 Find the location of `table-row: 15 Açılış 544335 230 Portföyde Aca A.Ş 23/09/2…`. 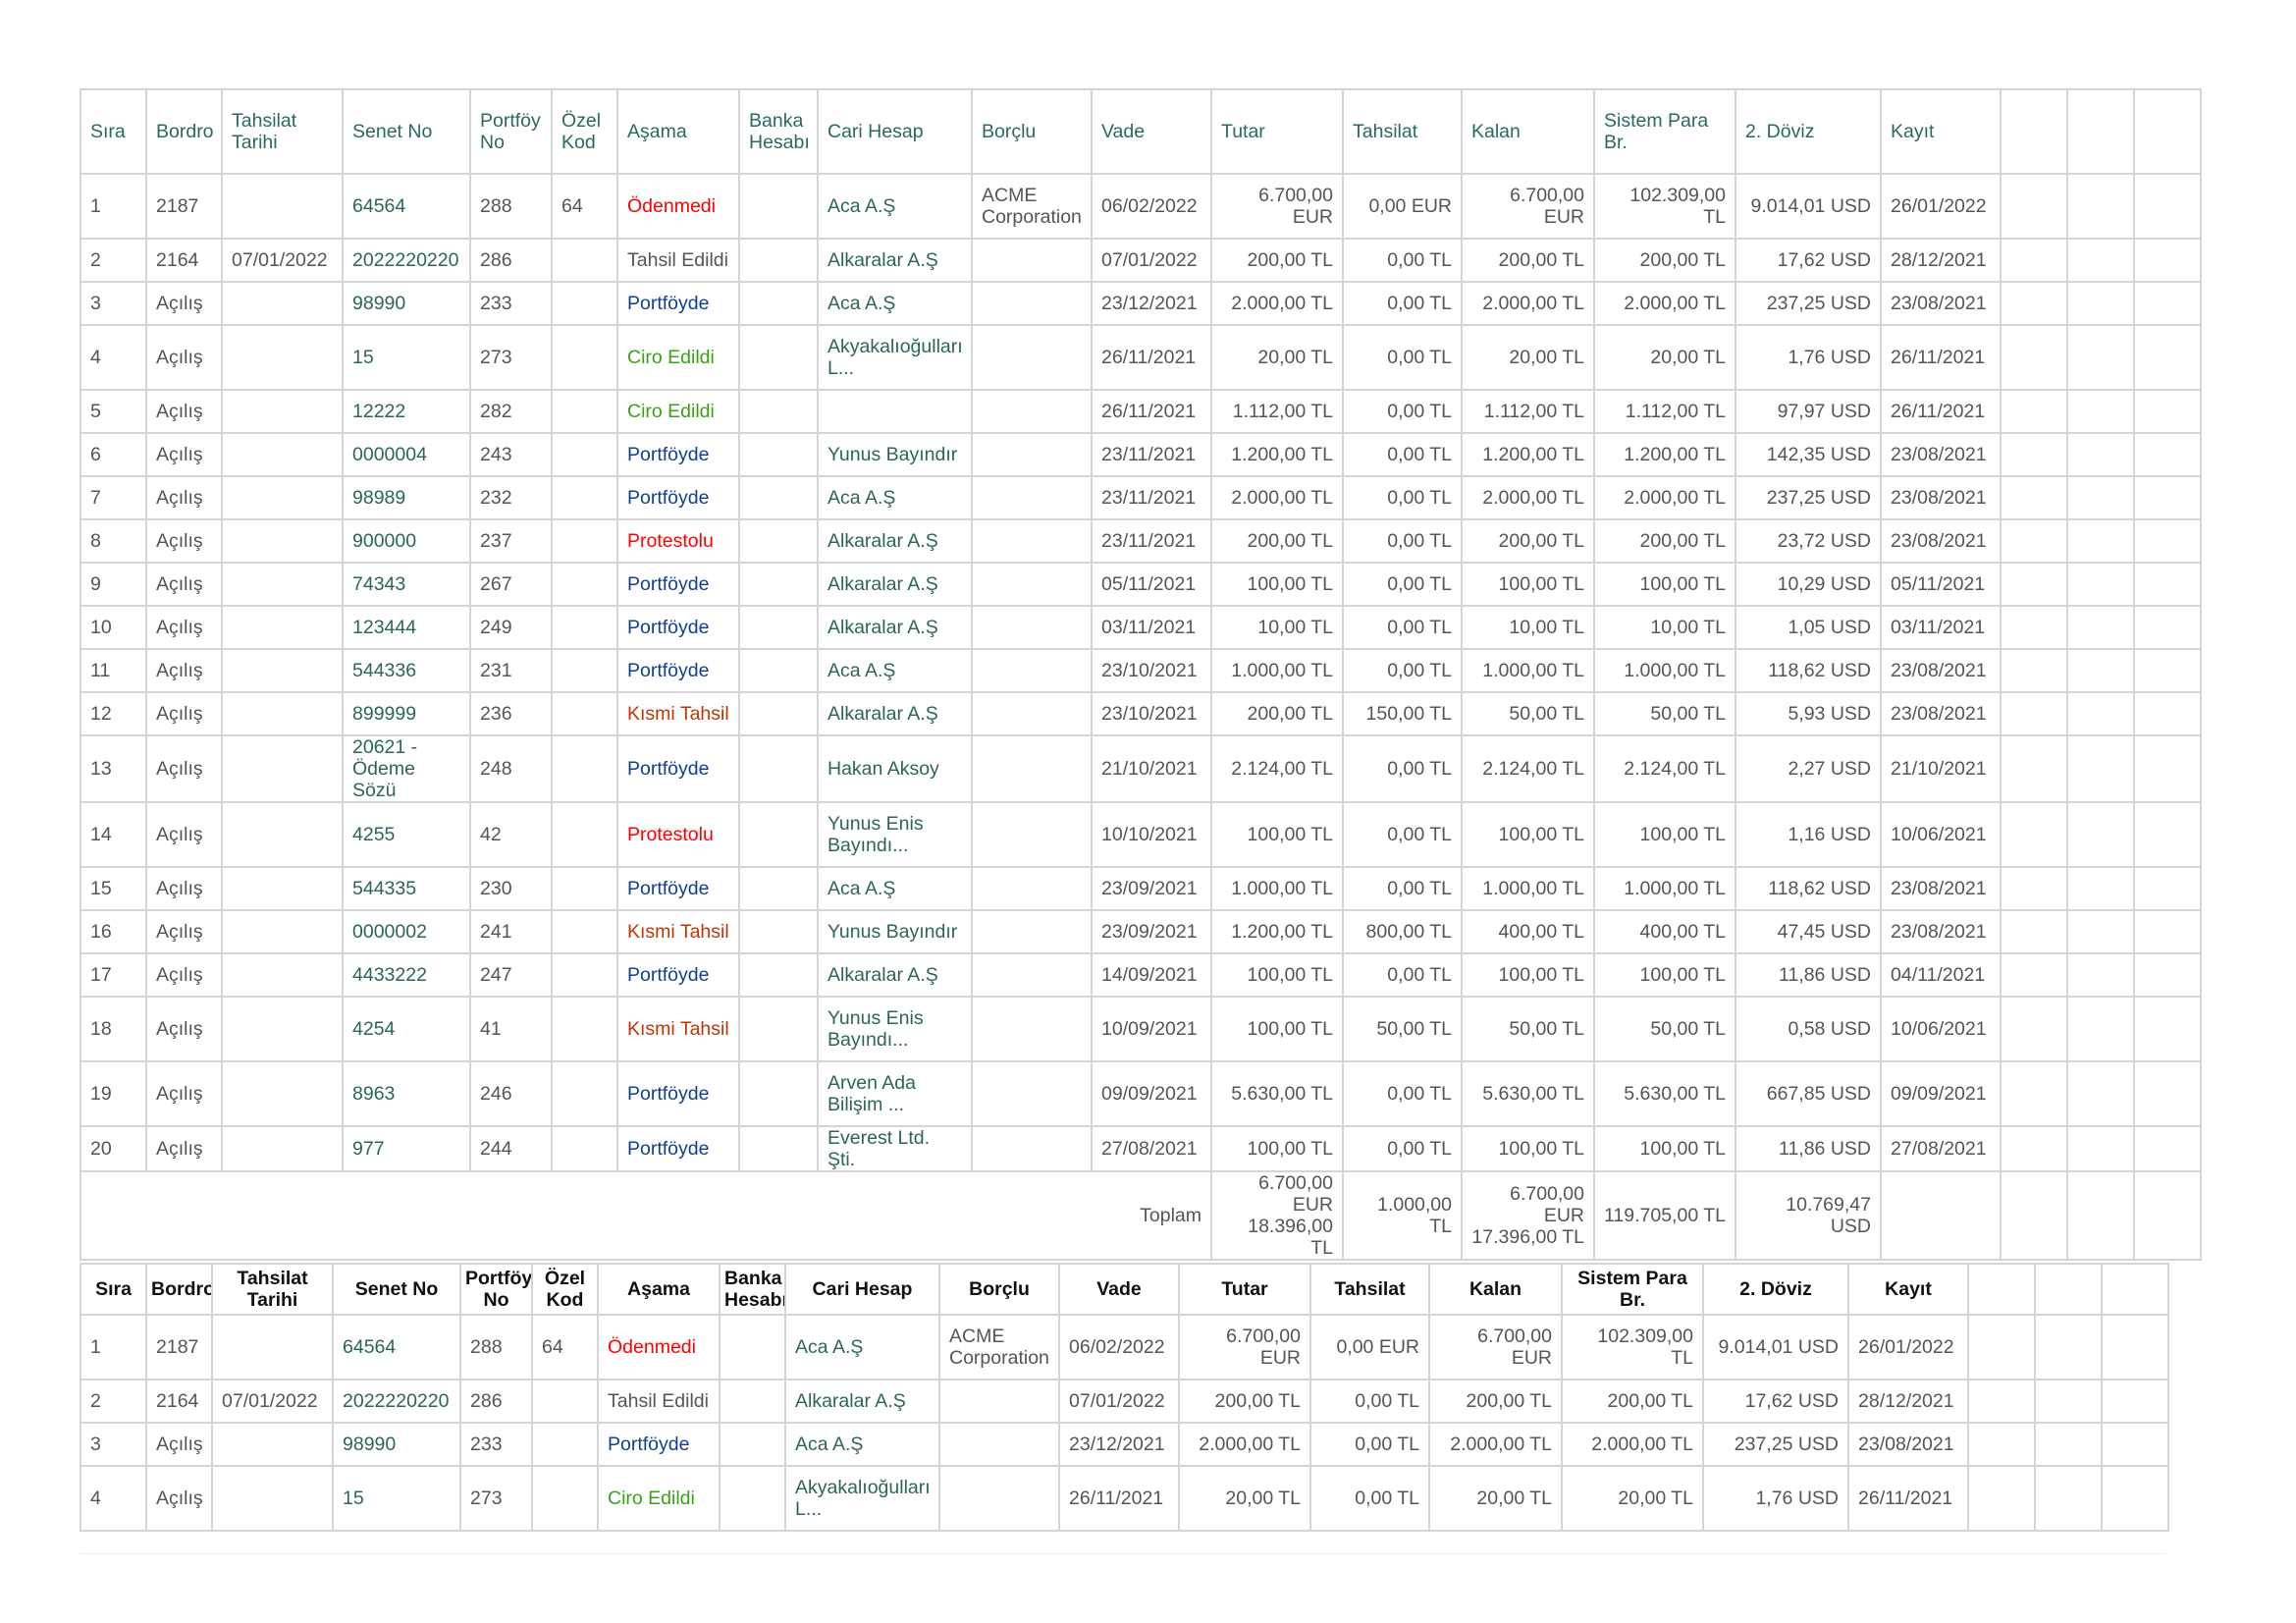

table-row: 15 Açılış 544335 230 Portföyde Aca A.Ş 23/09/2… is located at coordinates (1141, 888).